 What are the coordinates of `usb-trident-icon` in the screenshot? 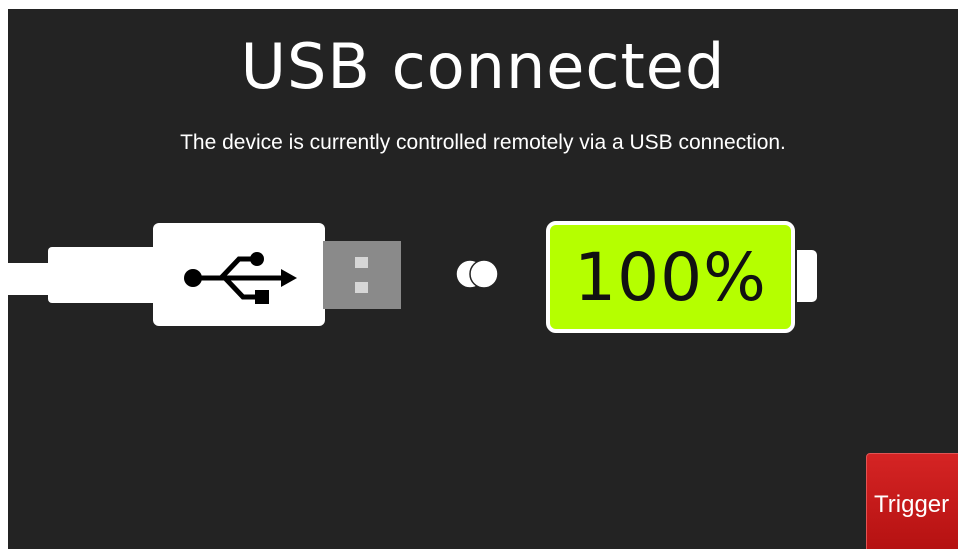 It's located at (240, 278).